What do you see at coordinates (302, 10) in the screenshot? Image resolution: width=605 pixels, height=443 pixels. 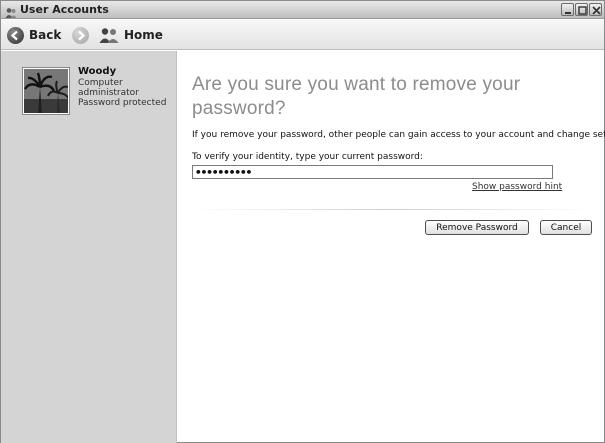 I see `title-bar: User Accounts` at bounding box center [302, 10].